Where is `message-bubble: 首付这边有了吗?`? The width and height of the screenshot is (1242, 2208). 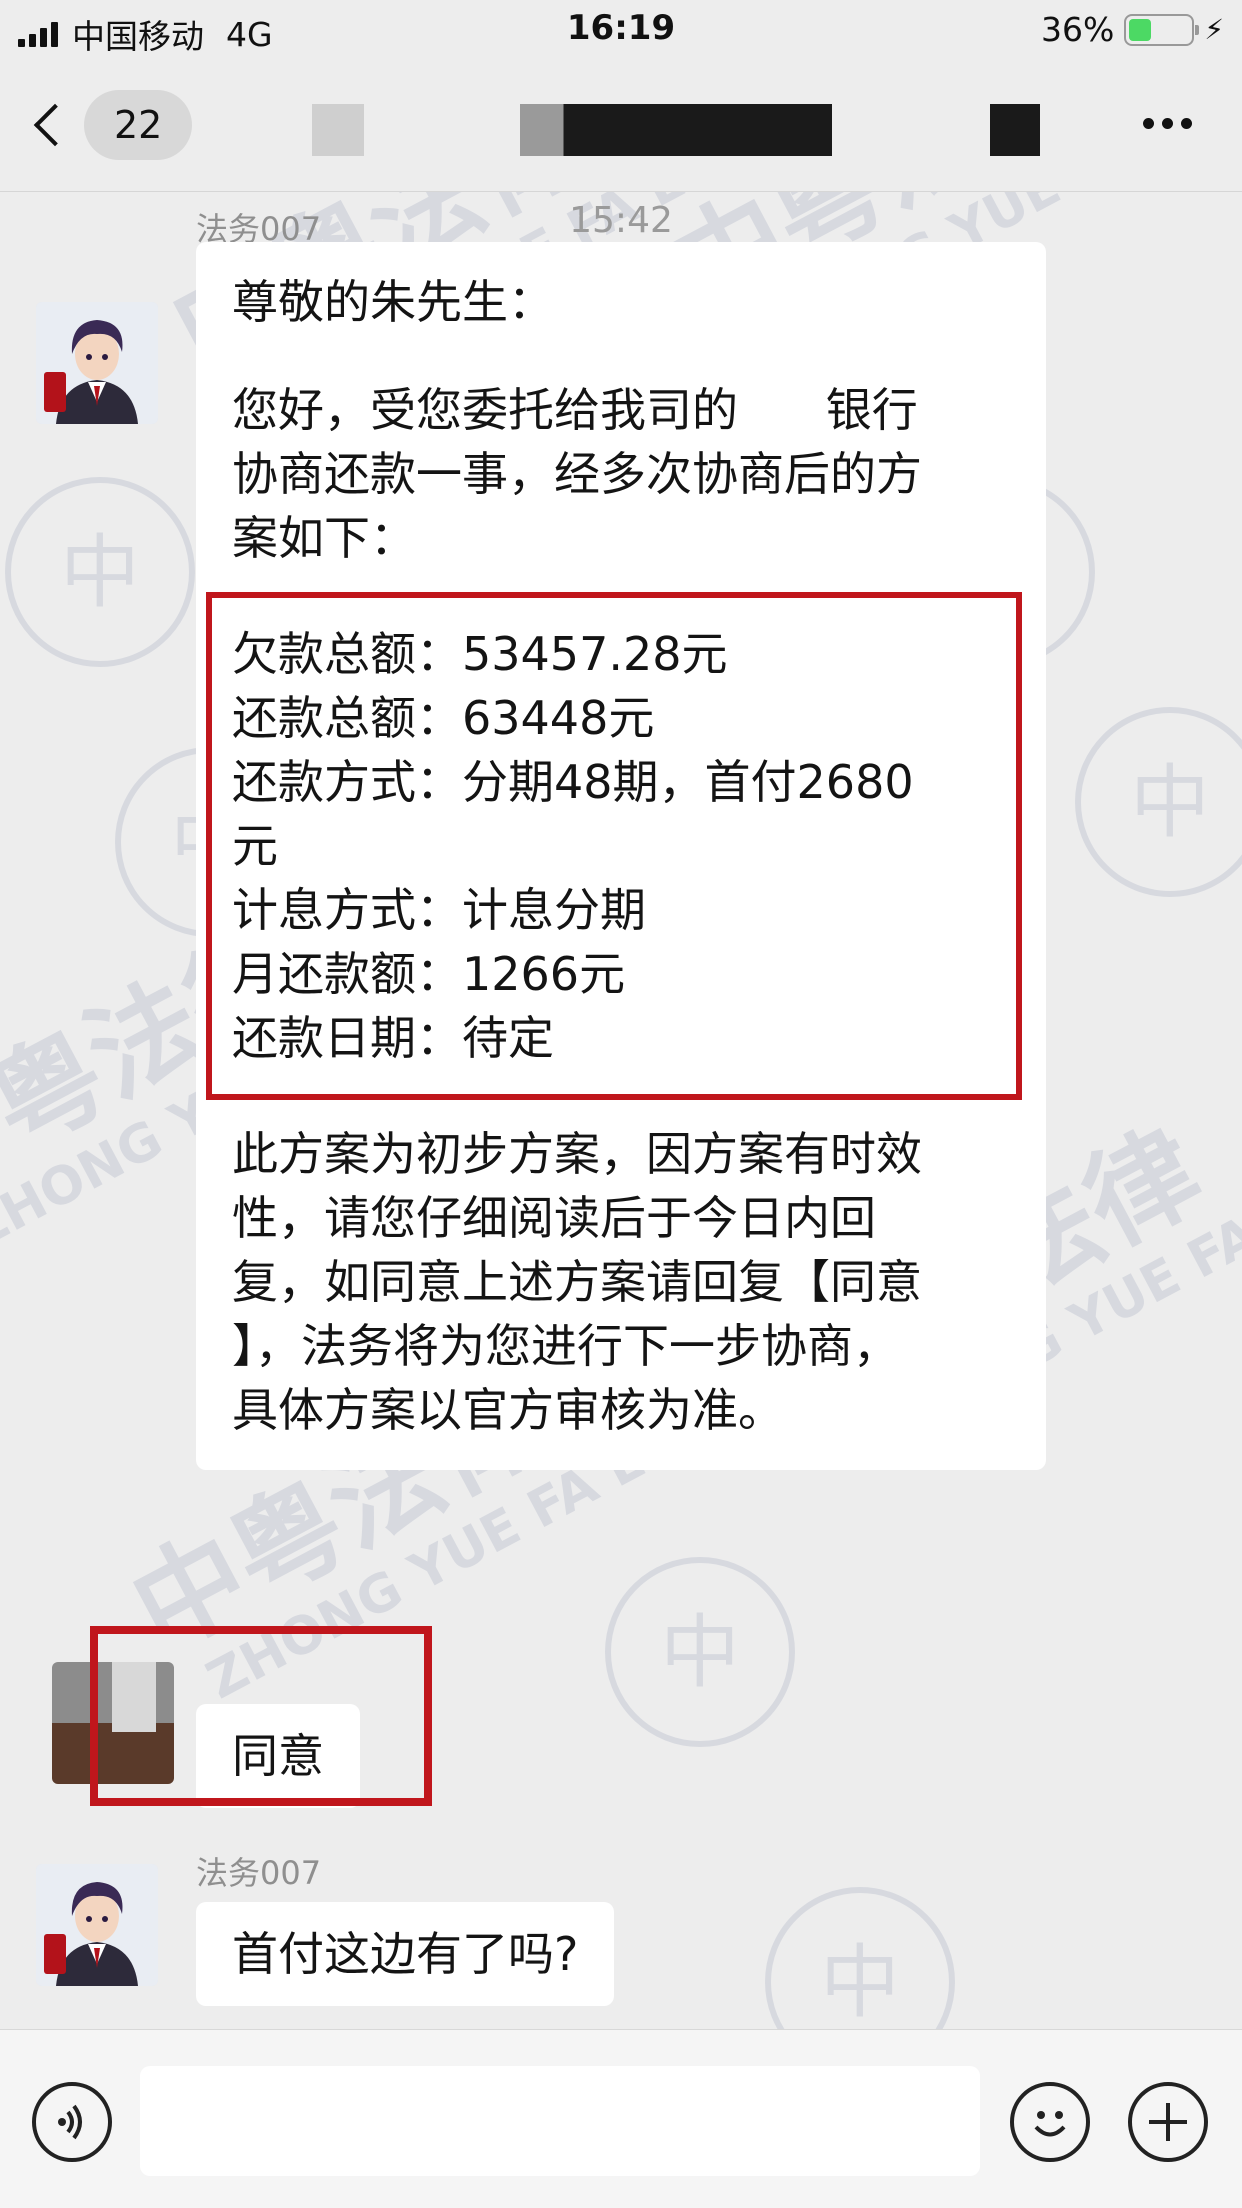 message-bubble: 首付这边有了吗? is located at coordinates (405, 1954).